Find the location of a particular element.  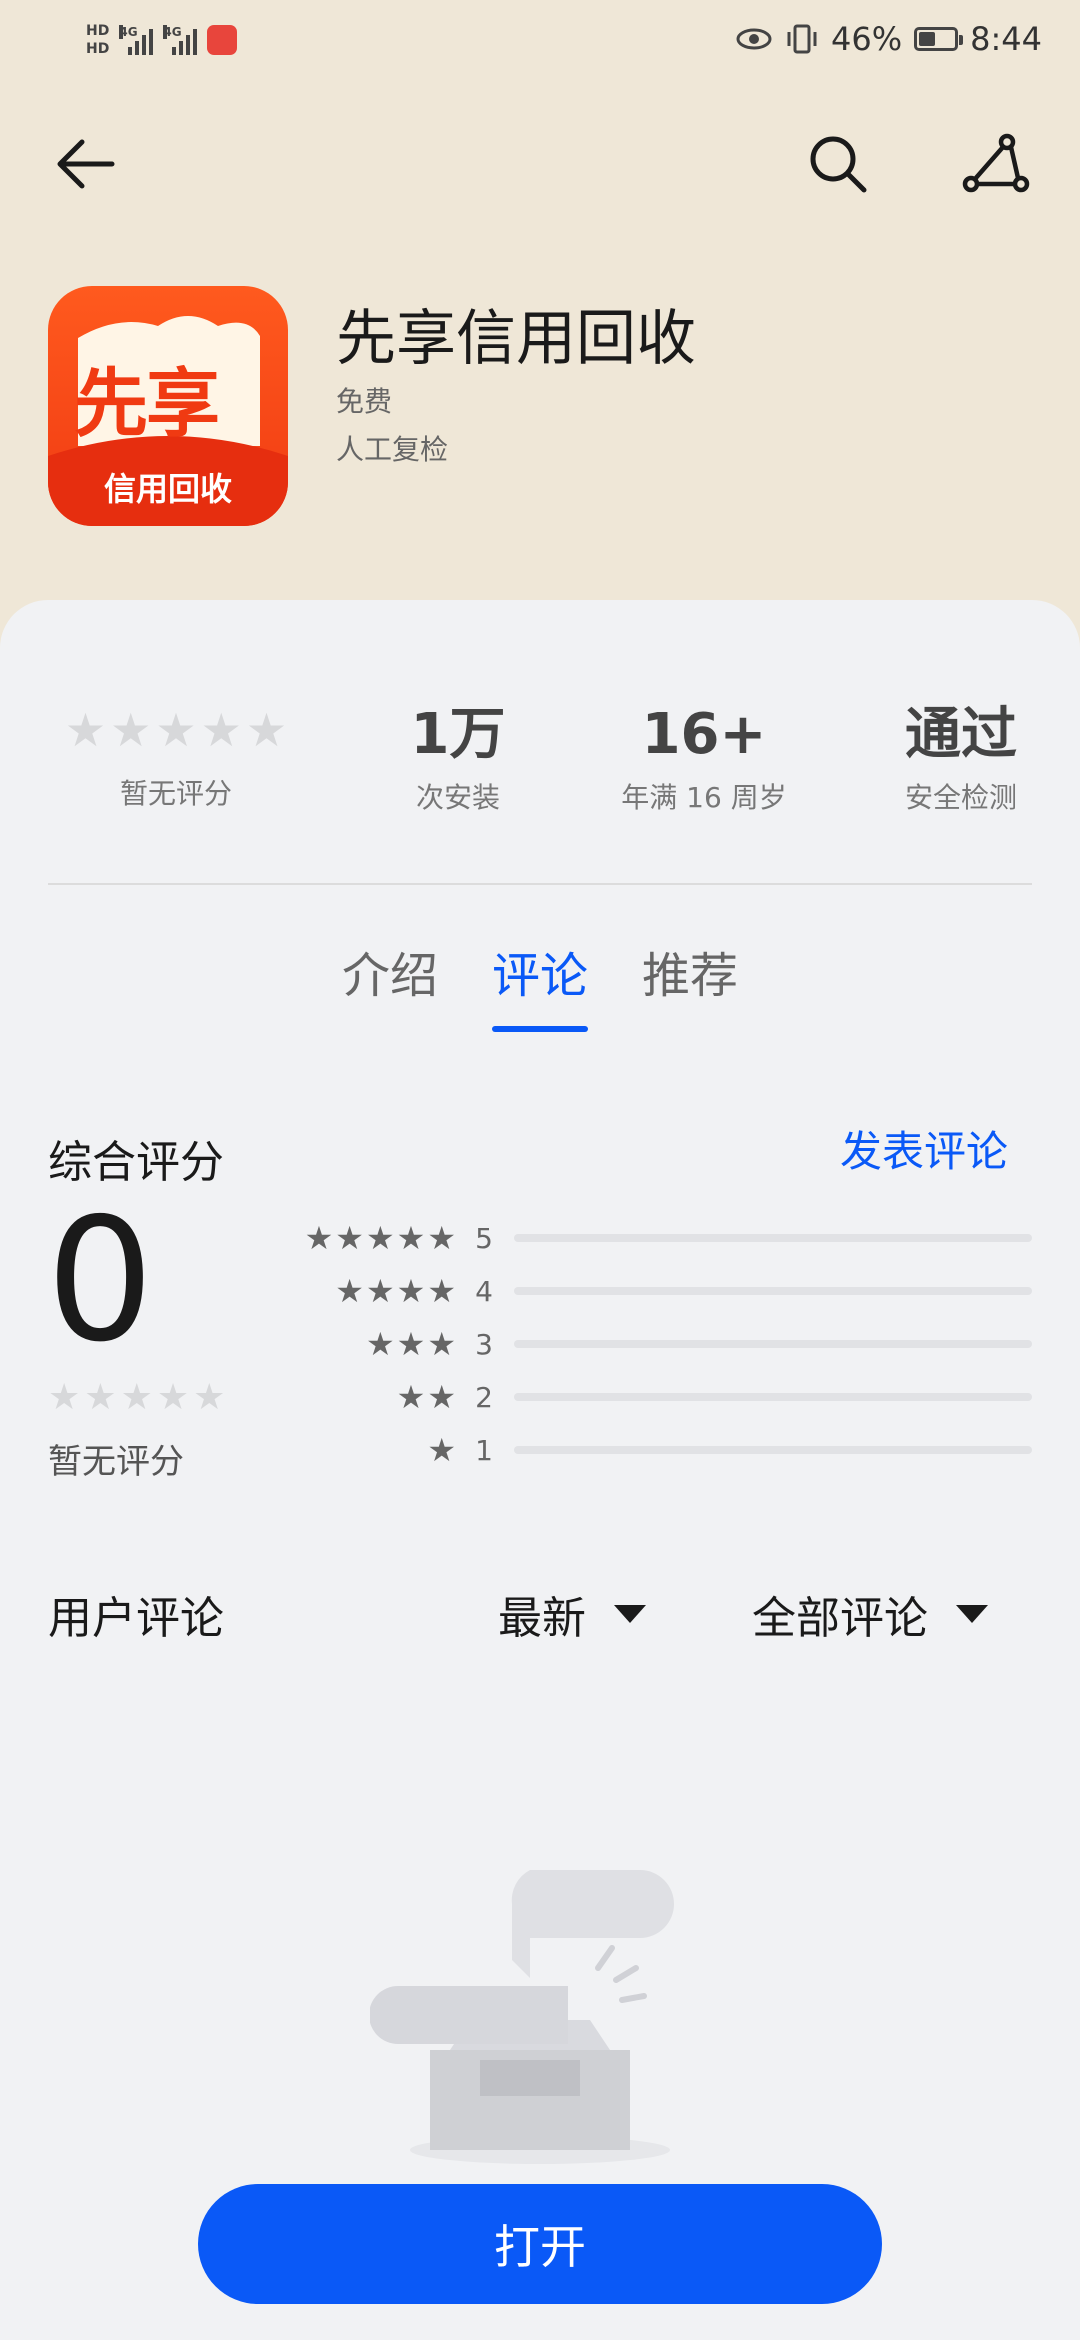

tab-reviews: 评论 is located at coordinates (540, 984).